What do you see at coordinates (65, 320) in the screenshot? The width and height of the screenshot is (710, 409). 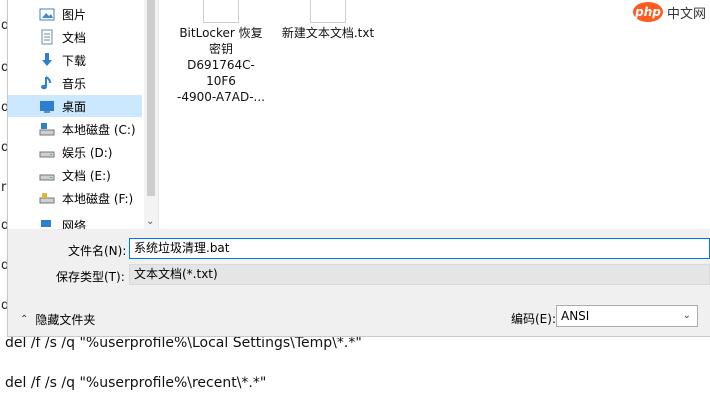 I see `hide-folders-label: 隐藏文件夹` at bounding box center [65, 320].